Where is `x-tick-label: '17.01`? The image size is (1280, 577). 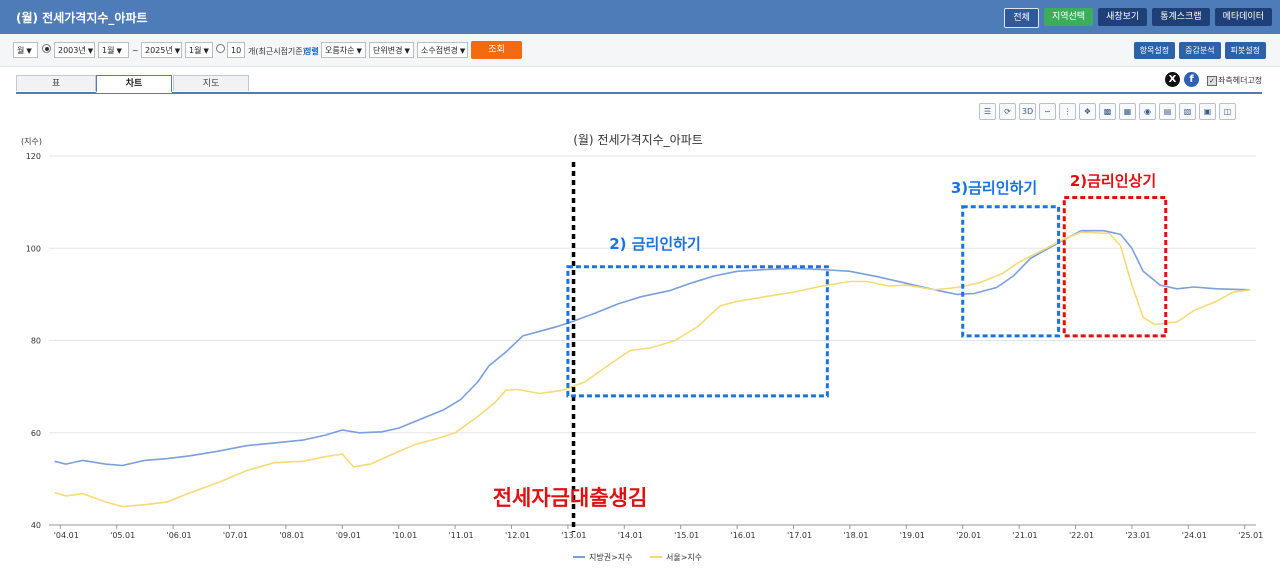
x-tick-label: '17.01 is located at coordinates (799, 535).